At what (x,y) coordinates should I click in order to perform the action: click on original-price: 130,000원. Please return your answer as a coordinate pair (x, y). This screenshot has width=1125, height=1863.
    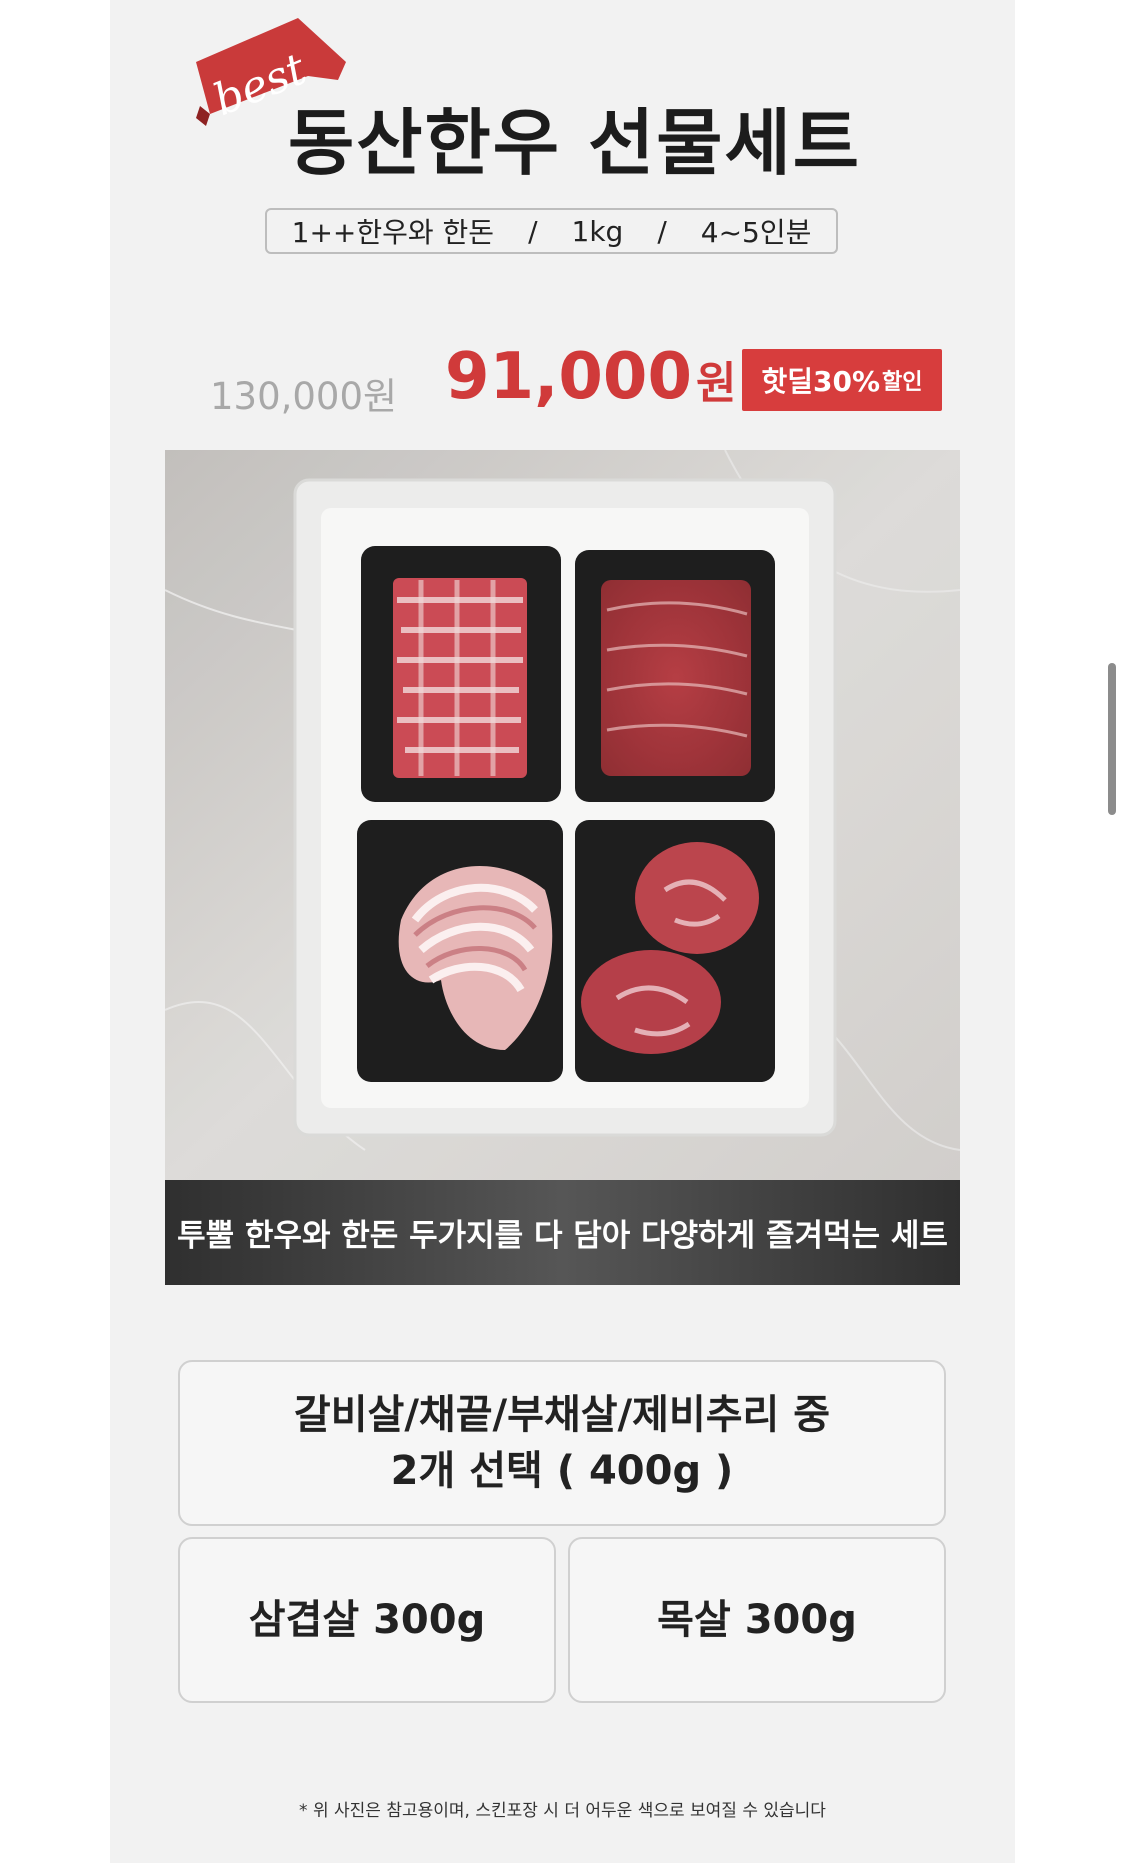
    Looking at the image, I should click on (304, 396).